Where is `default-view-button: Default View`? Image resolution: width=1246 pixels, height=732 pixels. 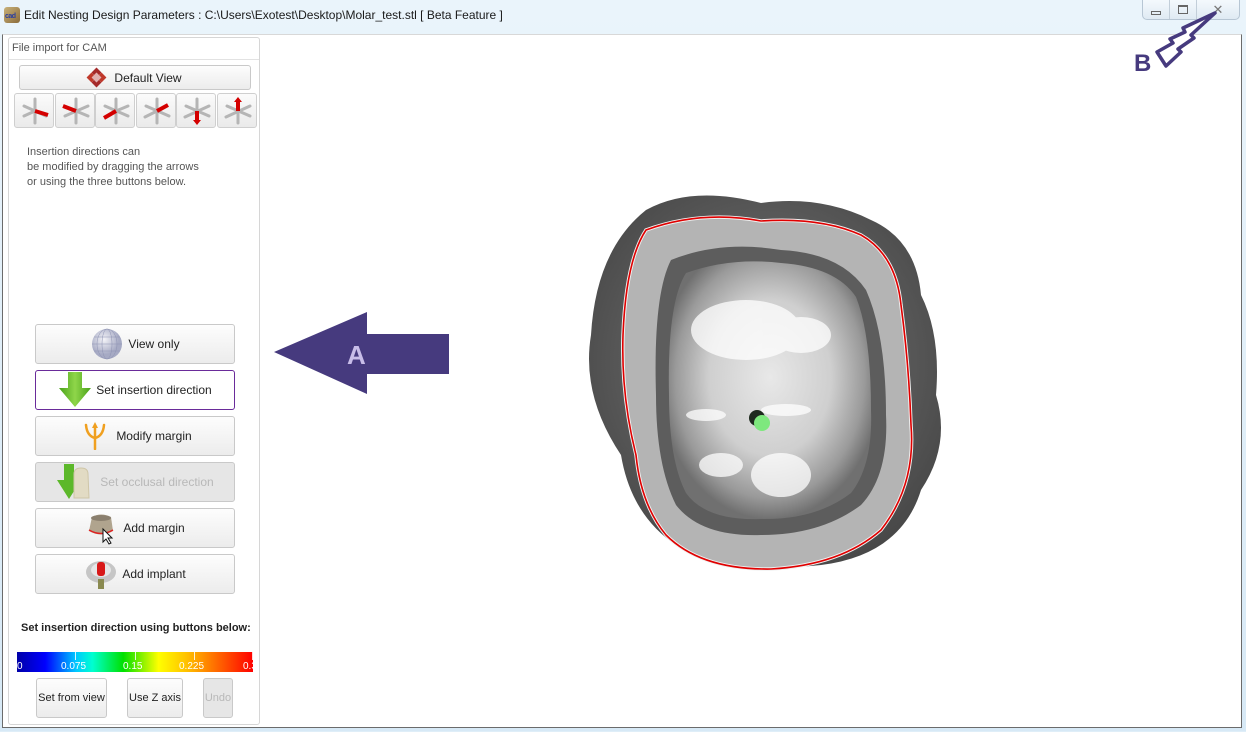 default-view-button: Default View is located at coordinates (135, 77).